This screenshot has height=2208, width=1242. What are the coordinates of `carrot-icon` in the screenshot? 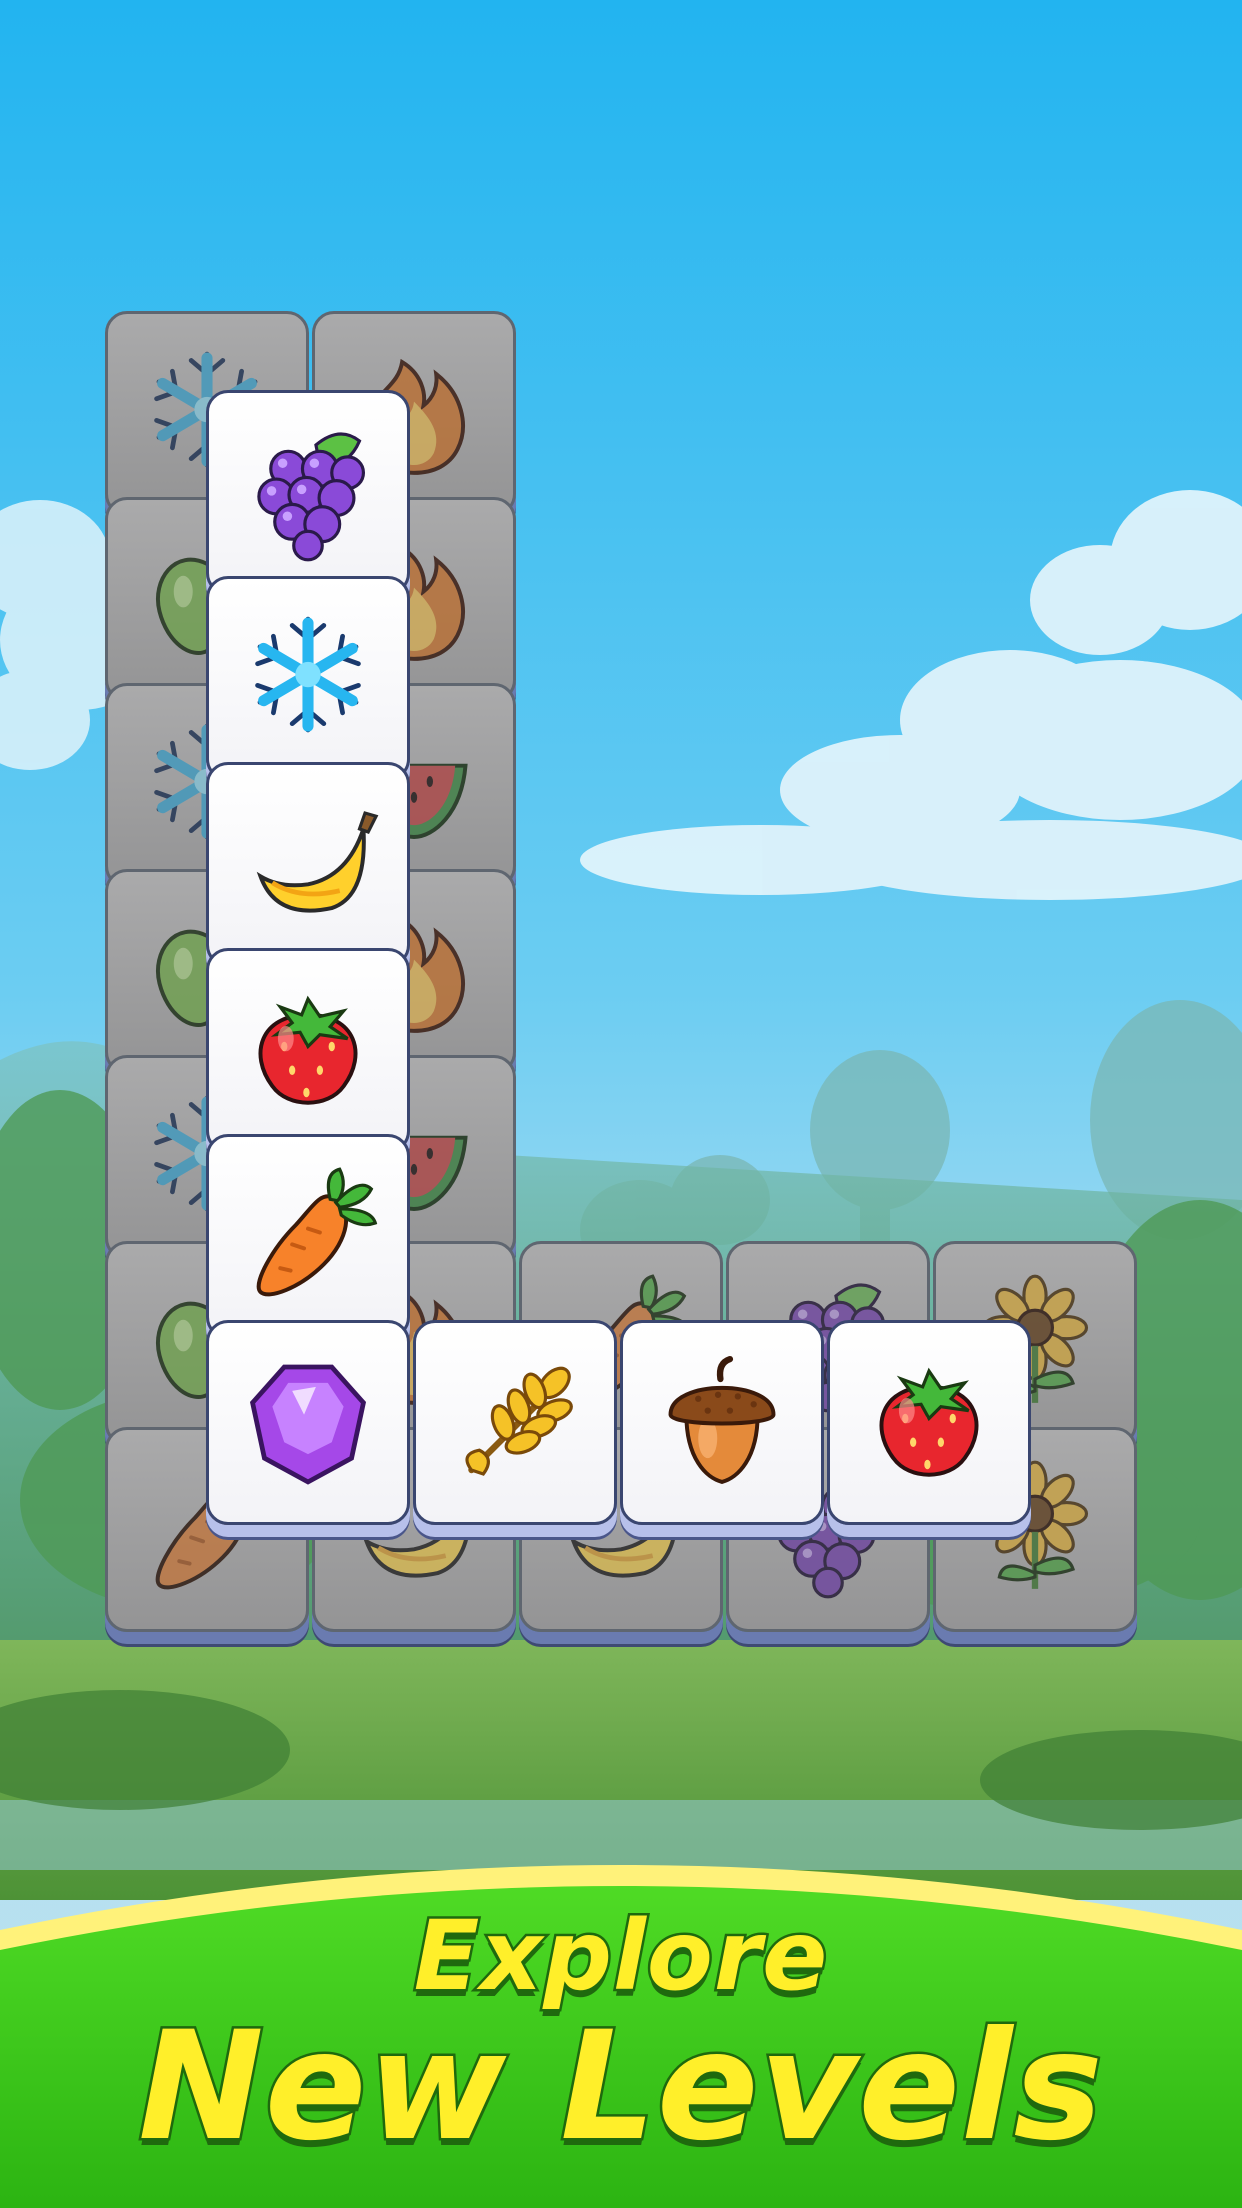 It's located at (317, 1232).